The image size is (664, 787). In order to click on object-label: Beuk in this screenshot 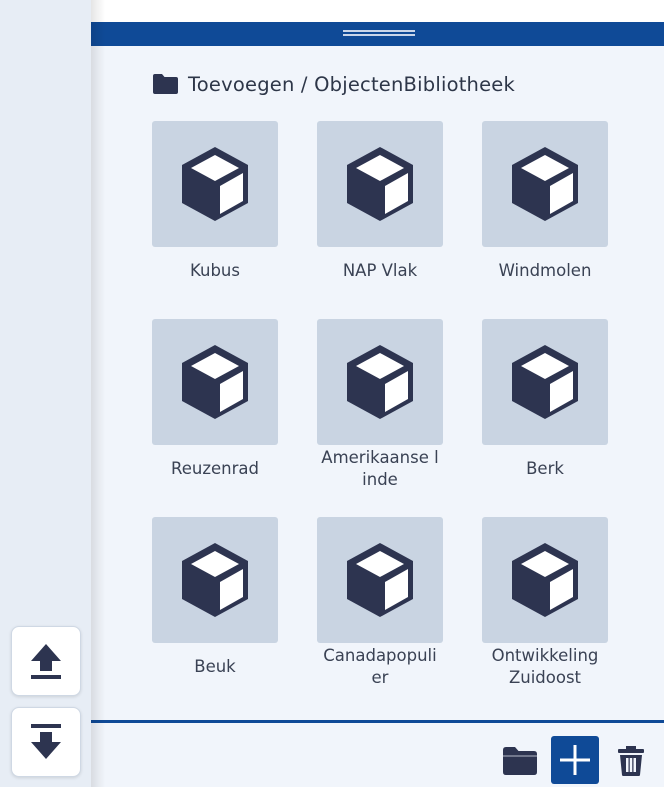, I will do `click(215, 666)`.